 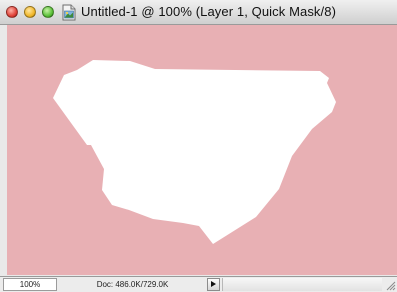 What do you see at coordinates (69, 12) in the screenshot?
I see `photoshop-document-icon` at bounding box center [69, 12].